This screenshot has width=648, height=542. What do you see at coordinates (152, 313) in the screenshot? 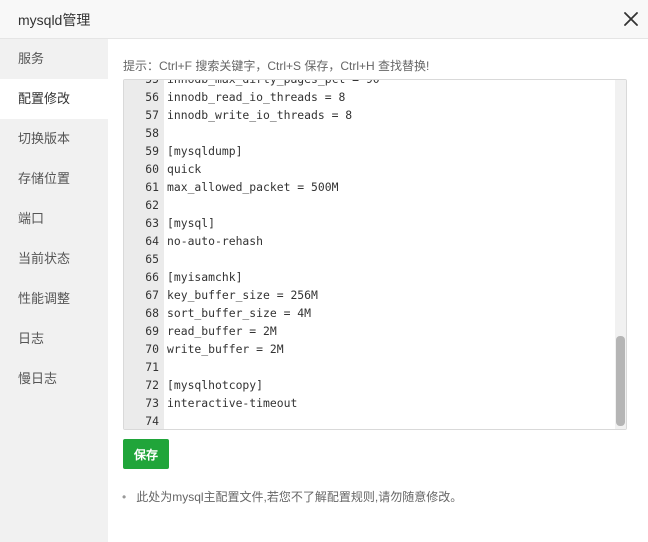
I see `line-number: 68` at bounding box center [152, 313].